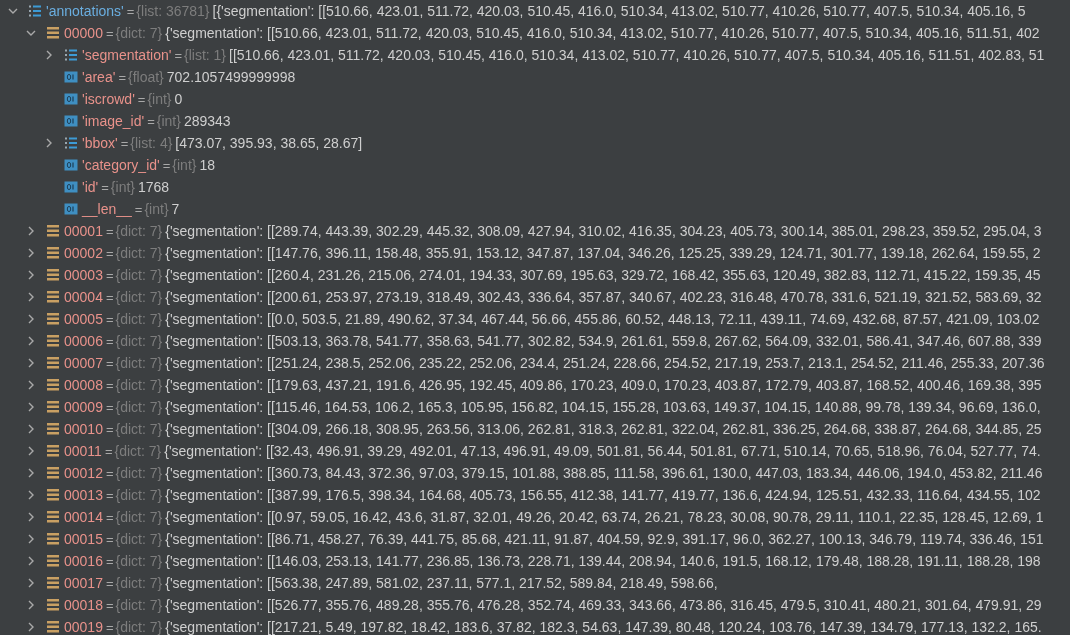  What do you see at coordinates (603, 253) in the screenshot?
I see `variable-value: {'segmentation': [[147.76, 396.11, 158.48, 355.91, 153.12, 347.87, 137.04, 346.26, 125.25, 339.29, 124.71, 301.77, 139.18, 262.64, 159.55, 2` at bounding box center [603, 253].